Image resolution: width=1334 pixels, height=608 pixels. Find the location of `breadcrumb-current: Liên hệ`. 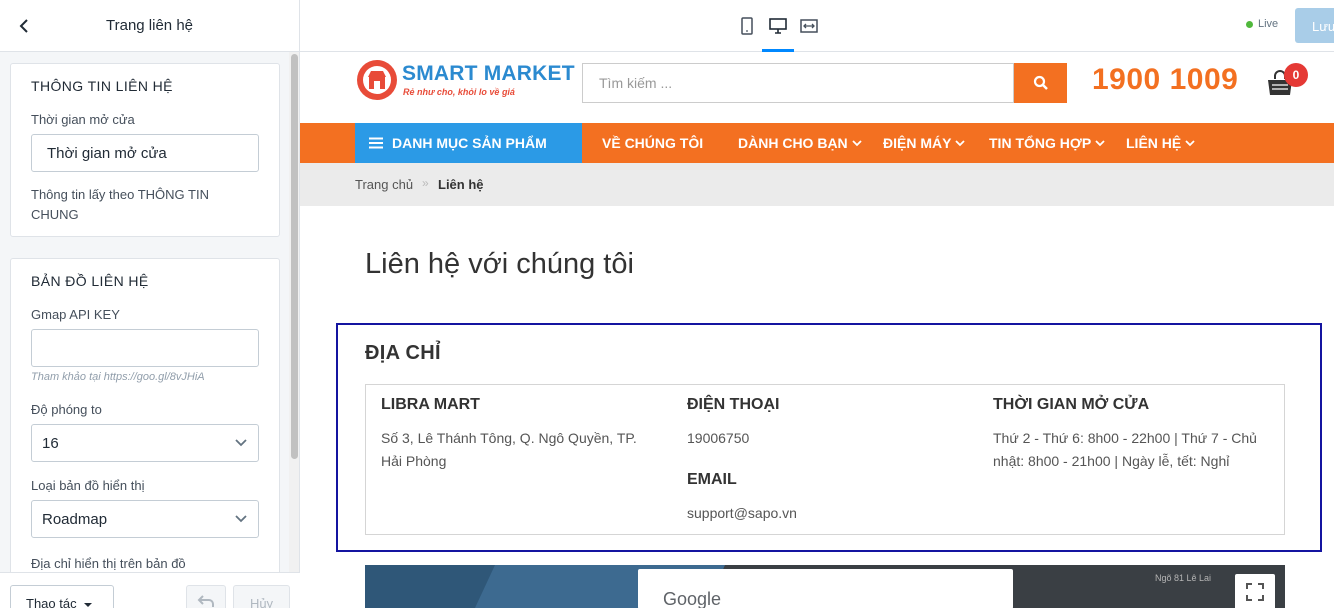

breadcrumb-current: Liên hệ is located at coordinates (461, 184).